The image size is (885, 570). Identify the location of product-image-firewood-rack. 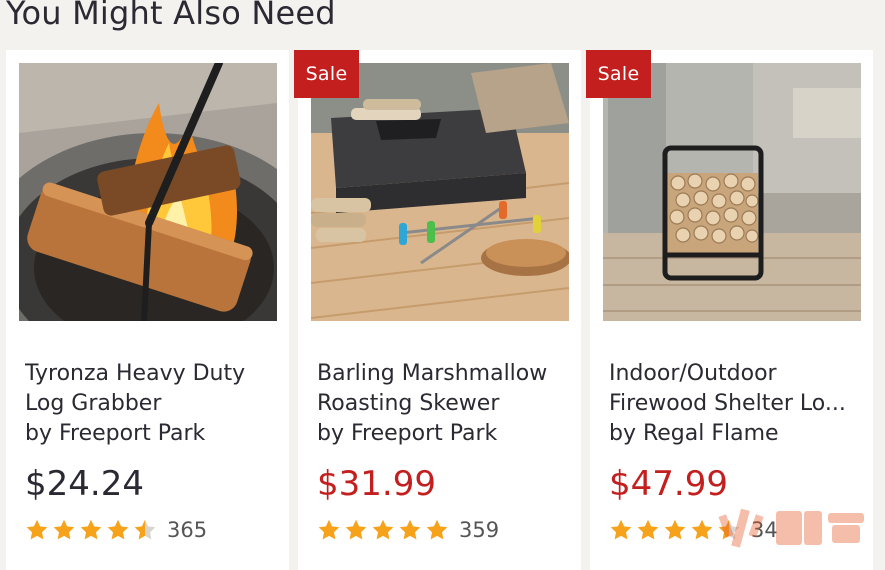
(732, 192).